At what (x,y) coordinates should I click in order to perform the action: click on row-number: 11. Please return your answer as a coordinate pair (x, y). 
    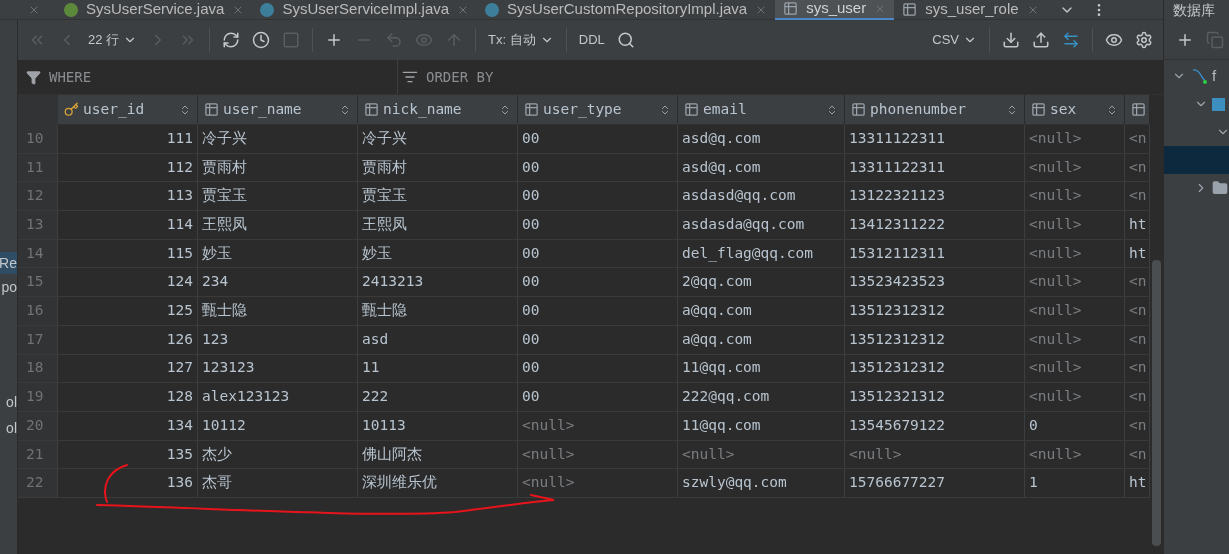
    Looking at the image, I should click on (38, 167).